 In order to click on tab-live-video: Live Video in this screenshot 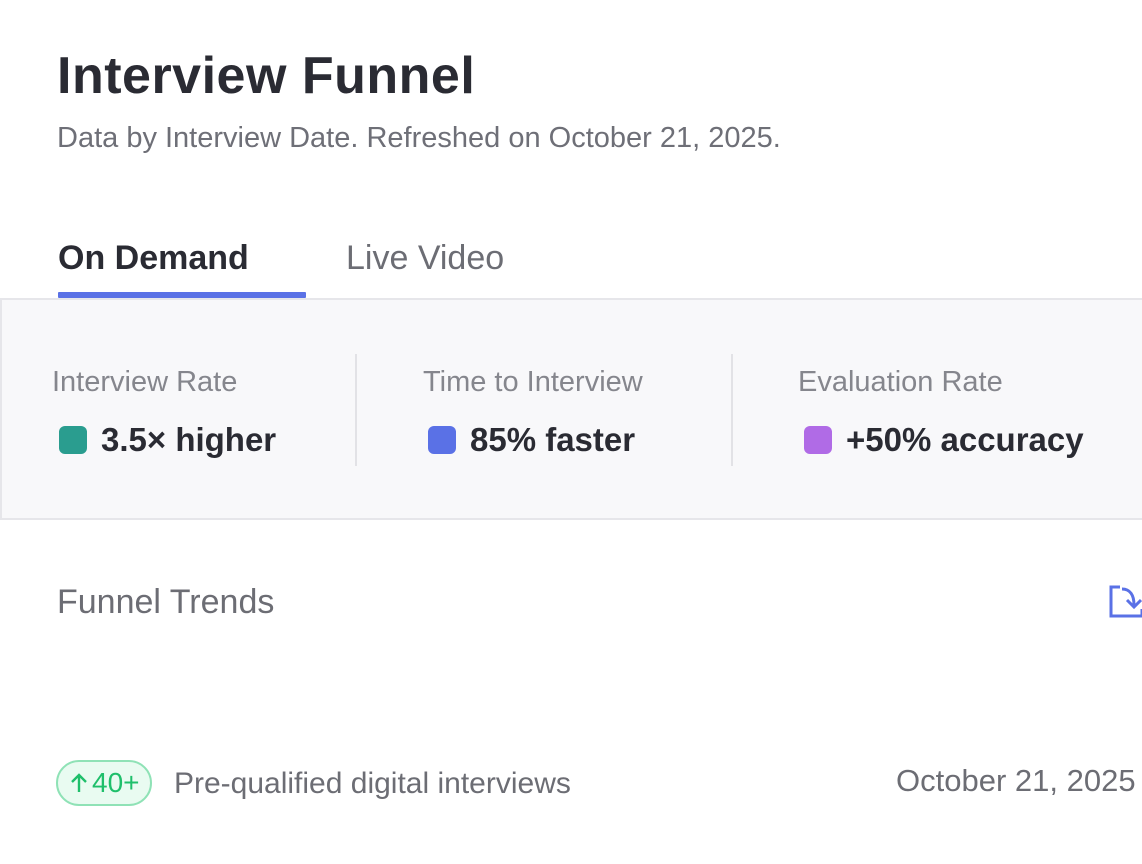, I will do `click(425, 267)`.